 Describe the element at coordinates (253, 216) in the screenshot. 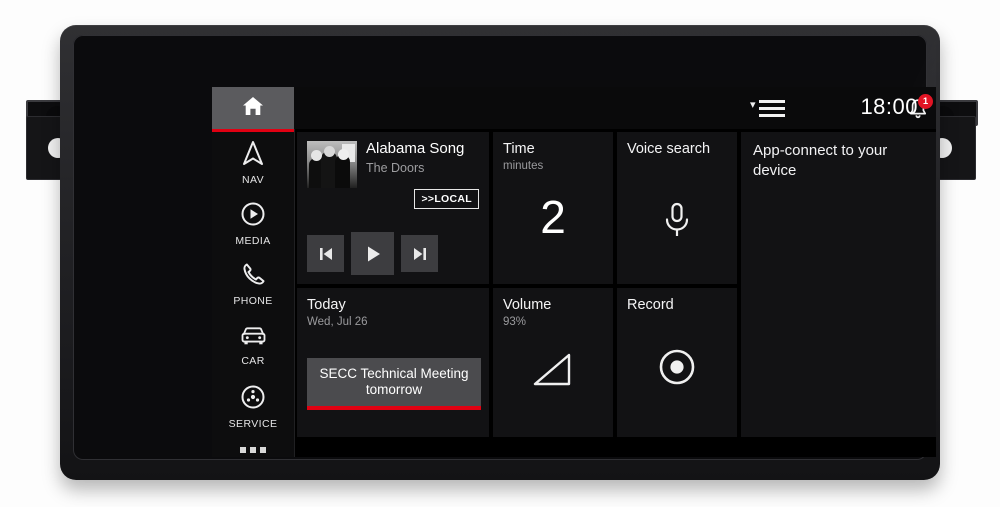

I see `play-circle-icon` at that location.